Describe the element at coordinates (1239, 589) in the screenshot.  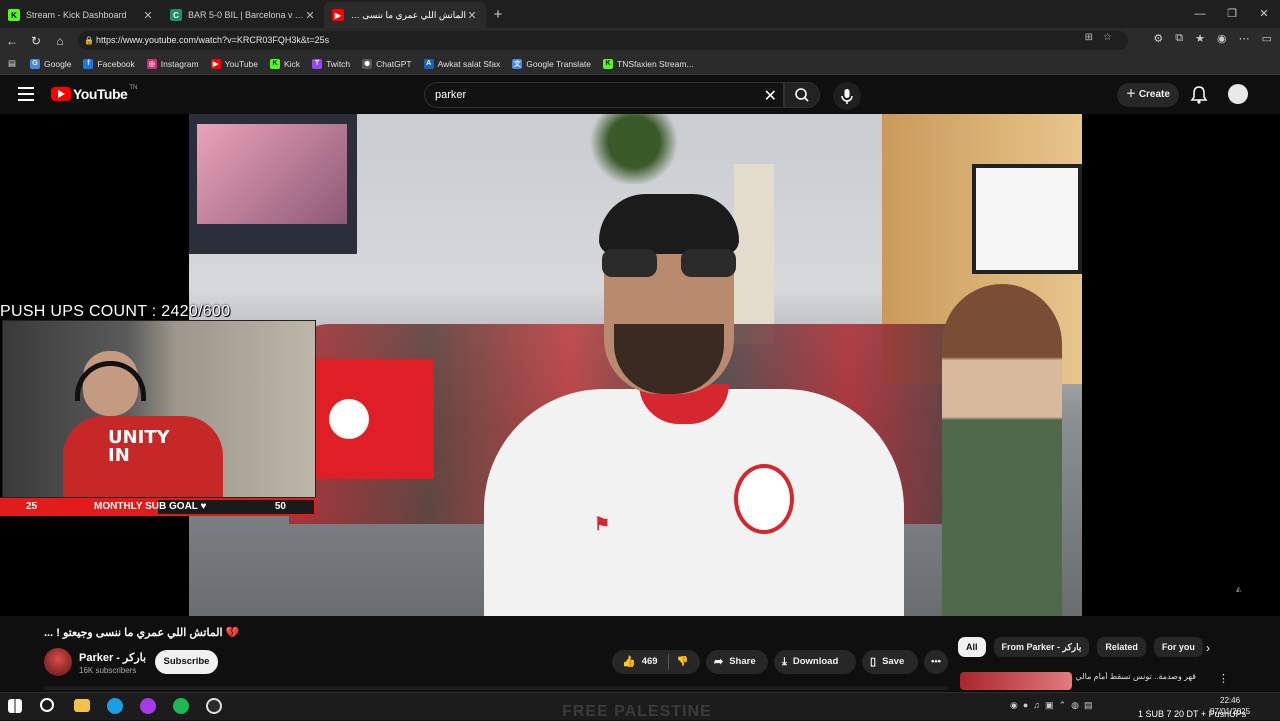
I see `channel-watermark-icon: ◭` at that location.